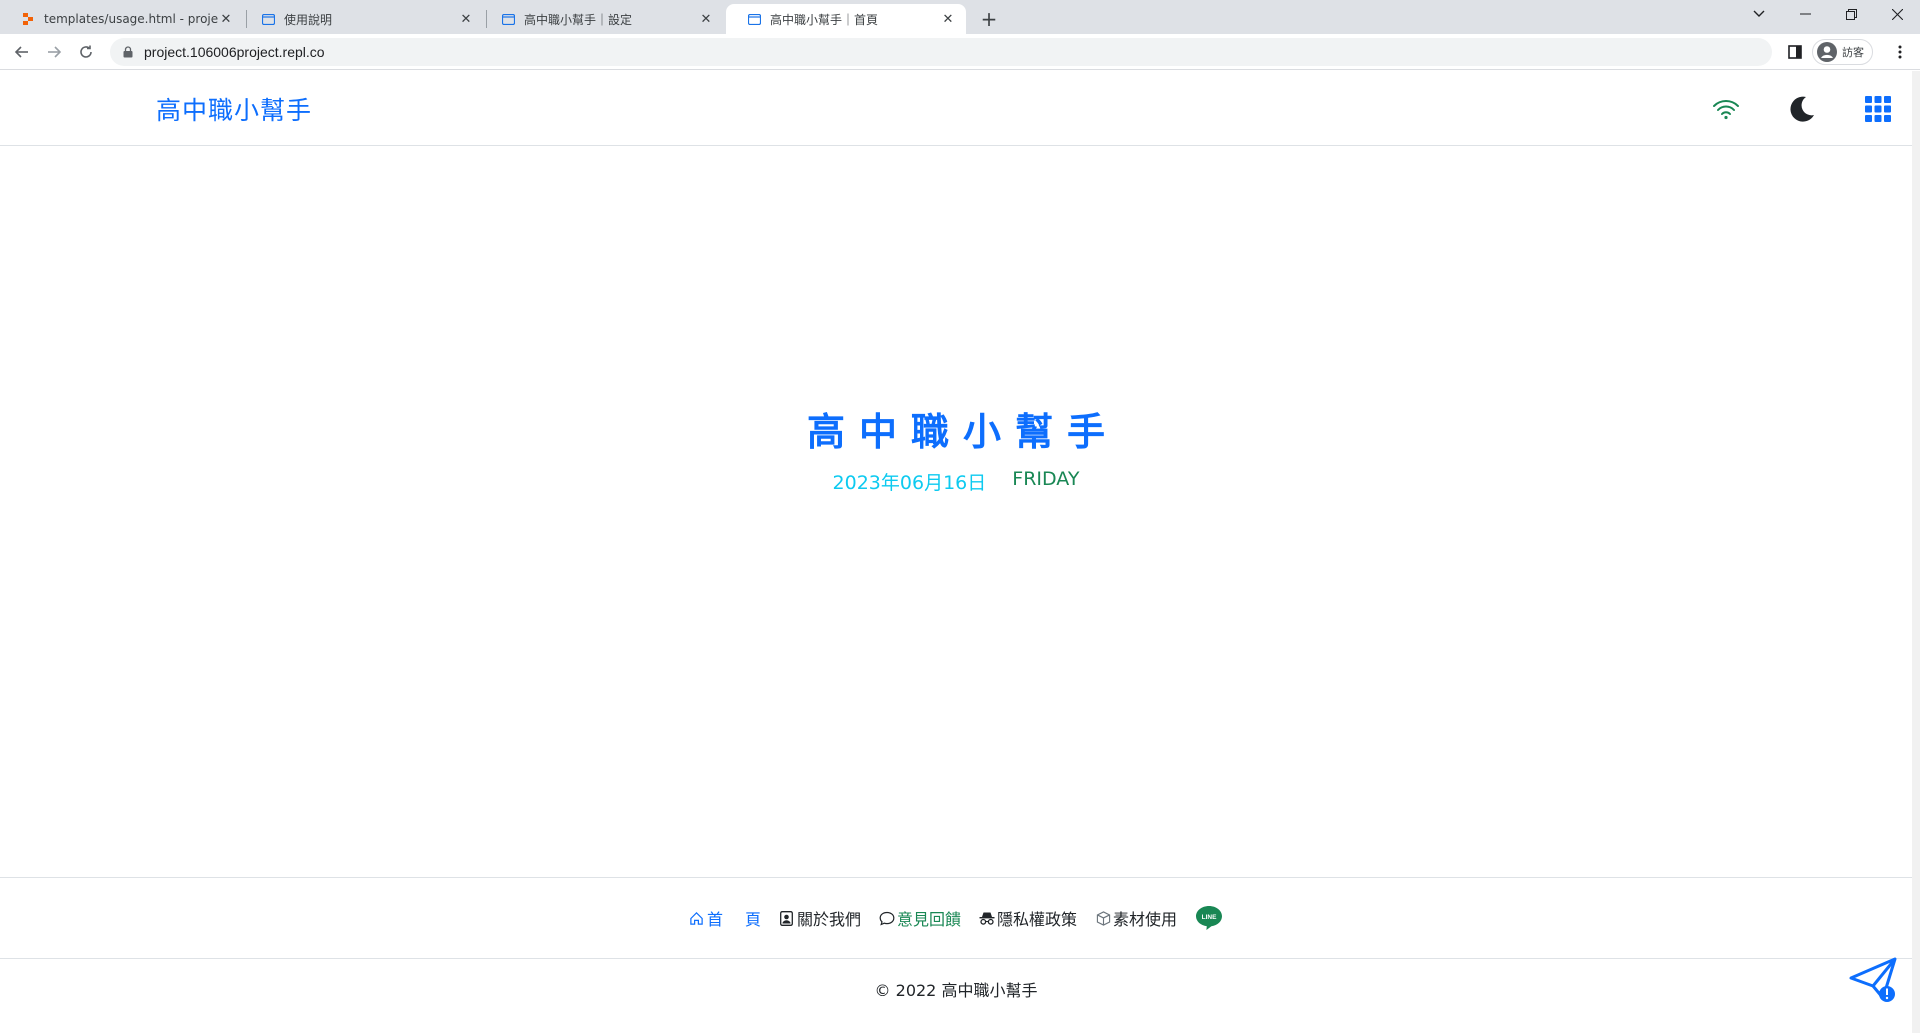 Image resolution: width=1920 pixels, height=1033 pixels. What do you see at coordinates (1853, 52) in the screenshot?
I see `profile-label: 訪客` at bounding box center [1853, 52].